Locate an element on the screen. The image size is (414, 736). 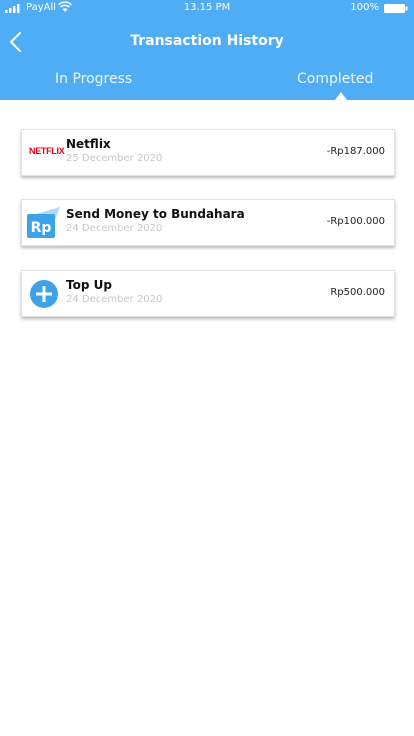
battery-percentage: 100% is located at coordinates (364, 7).